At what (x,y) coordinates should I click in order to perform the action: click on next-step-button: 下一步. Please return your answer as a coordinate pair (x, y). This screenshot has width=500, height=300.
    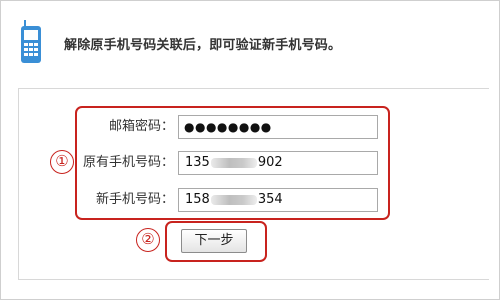
    Looking at the image, I should click on (214, 241).